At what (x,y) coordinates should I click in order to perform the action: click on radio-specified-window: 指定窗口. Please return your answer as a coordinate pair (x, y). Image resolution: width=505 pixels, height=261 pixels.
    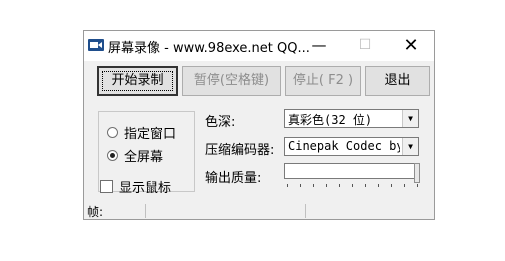
    Looking at the image, I should click on (142, 132).